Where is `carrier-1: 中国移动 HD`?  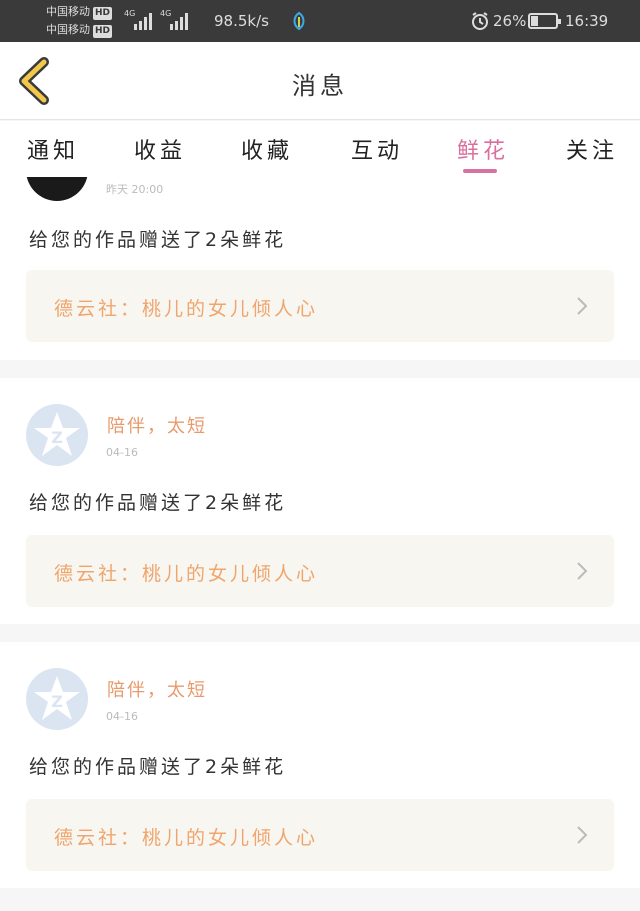
carrier-1: 中国移动 HD is located at coordinates (79, 12).